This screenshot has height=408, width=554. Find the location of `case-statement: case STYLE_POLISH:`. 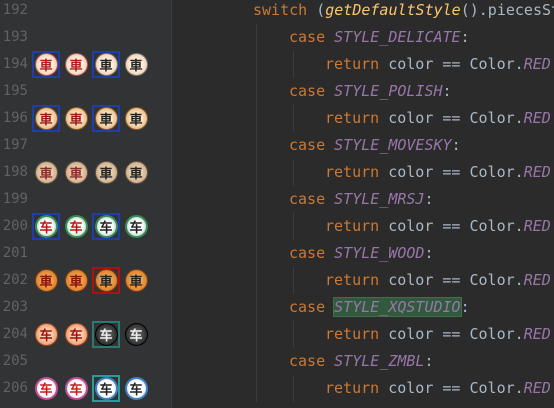

case-statement: case STYLE_POLISH: is located at coordinates (370, 91).